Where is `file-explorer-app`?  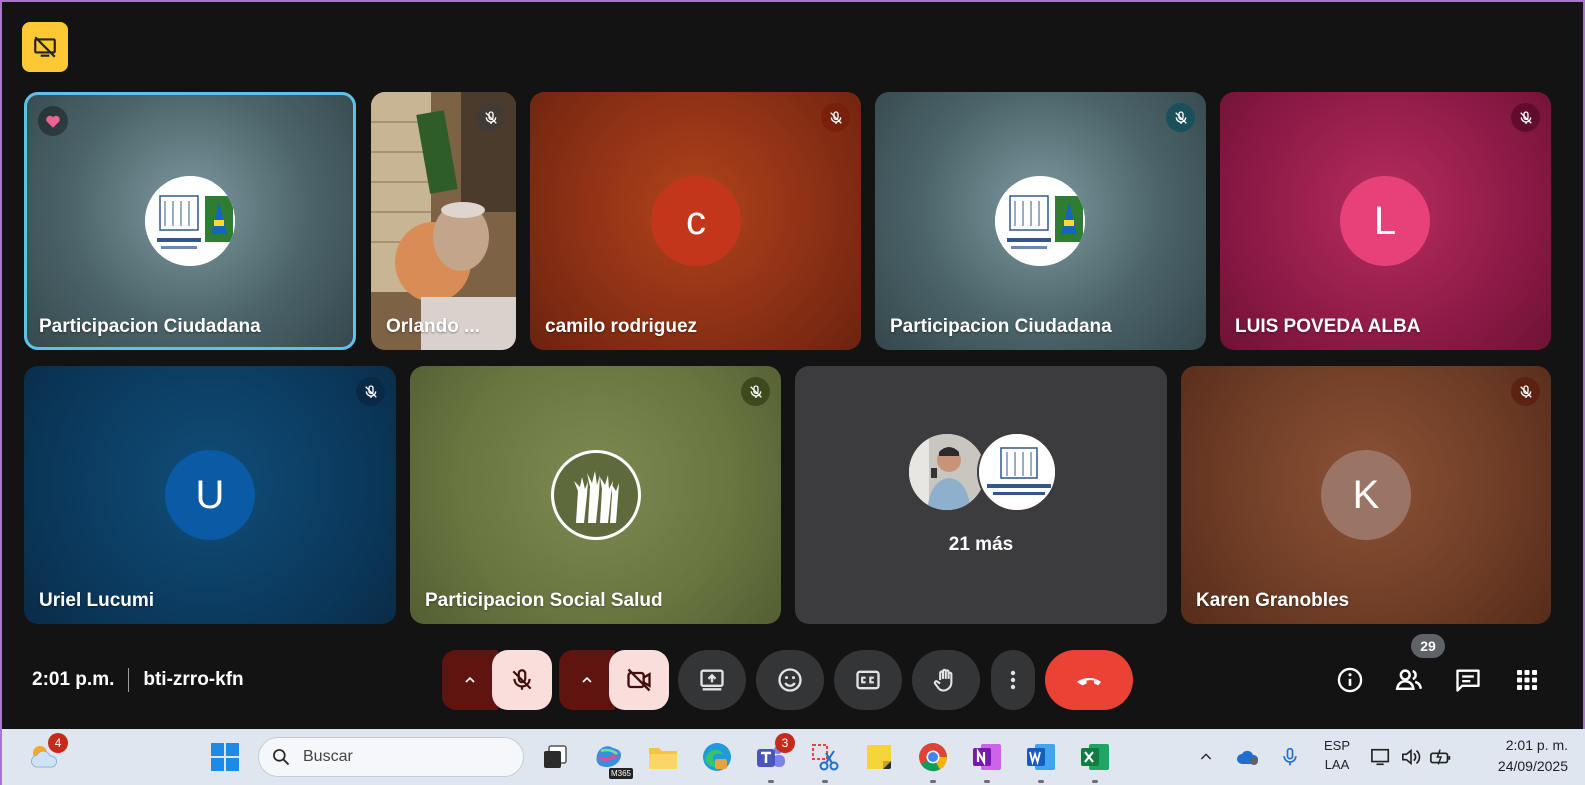
file-explorer-app is located at coordinates (663, 757).